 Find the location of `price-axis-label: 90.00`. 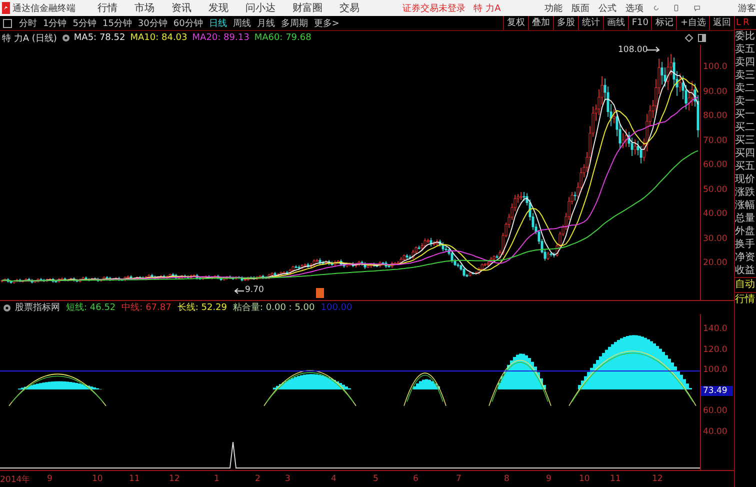

price-axis-label: 90.00 is located at coordinates (715, 91).